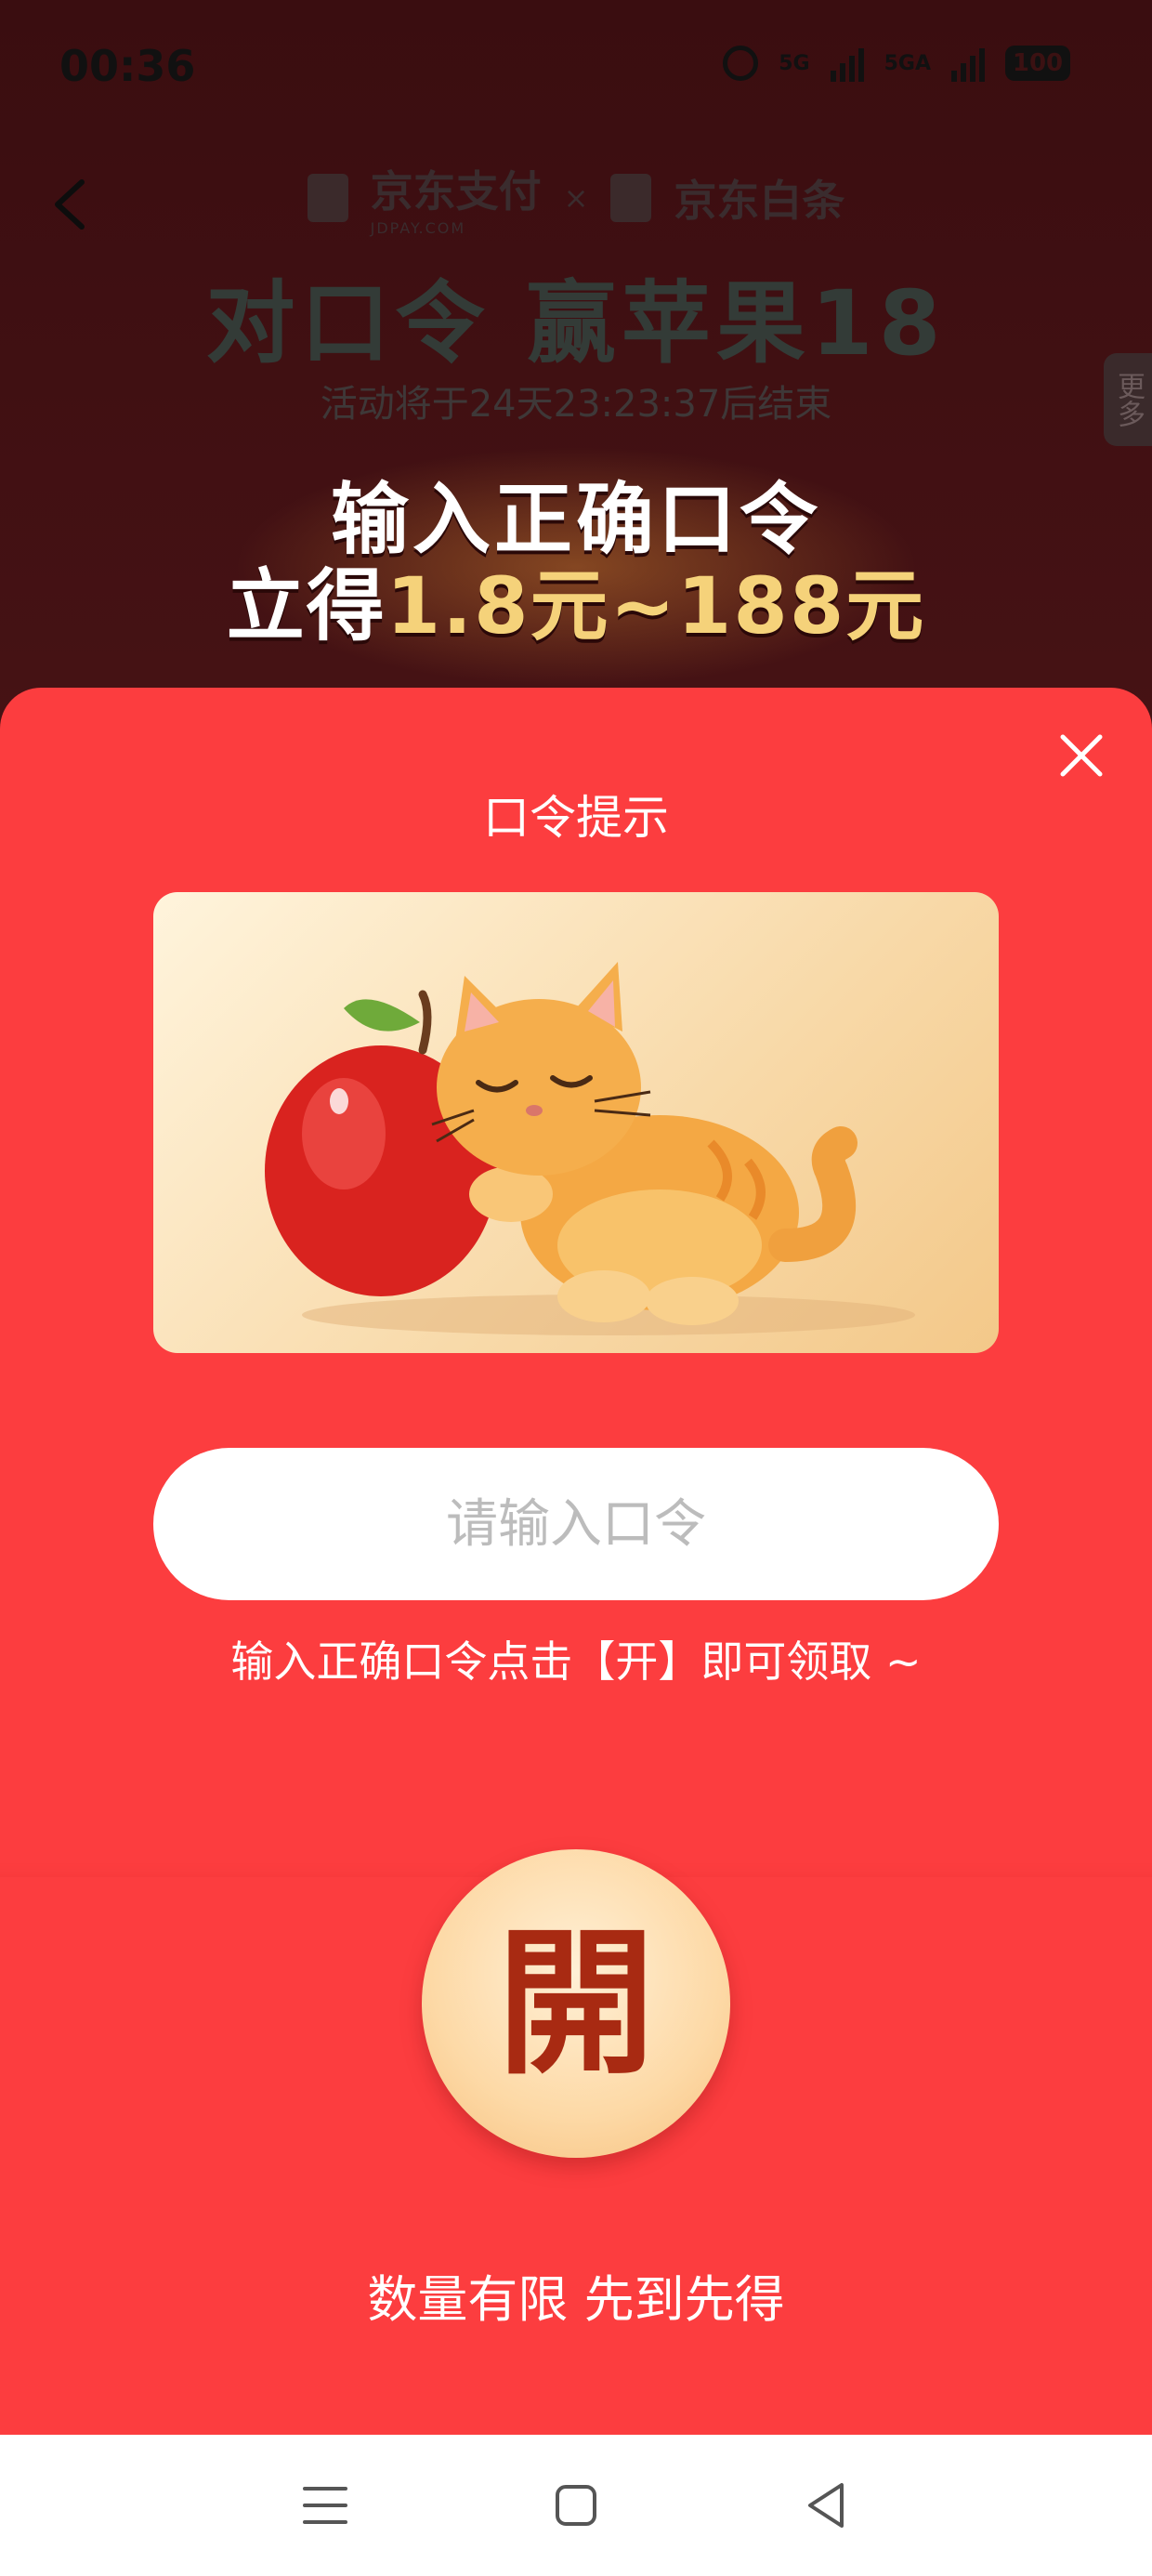 This screenshot has height=2576, width=1152. Describe the element at coordinates (576, 2299) in the screenshot. I see `limited-quantity-note: 数量有限 先到先得` at that location.